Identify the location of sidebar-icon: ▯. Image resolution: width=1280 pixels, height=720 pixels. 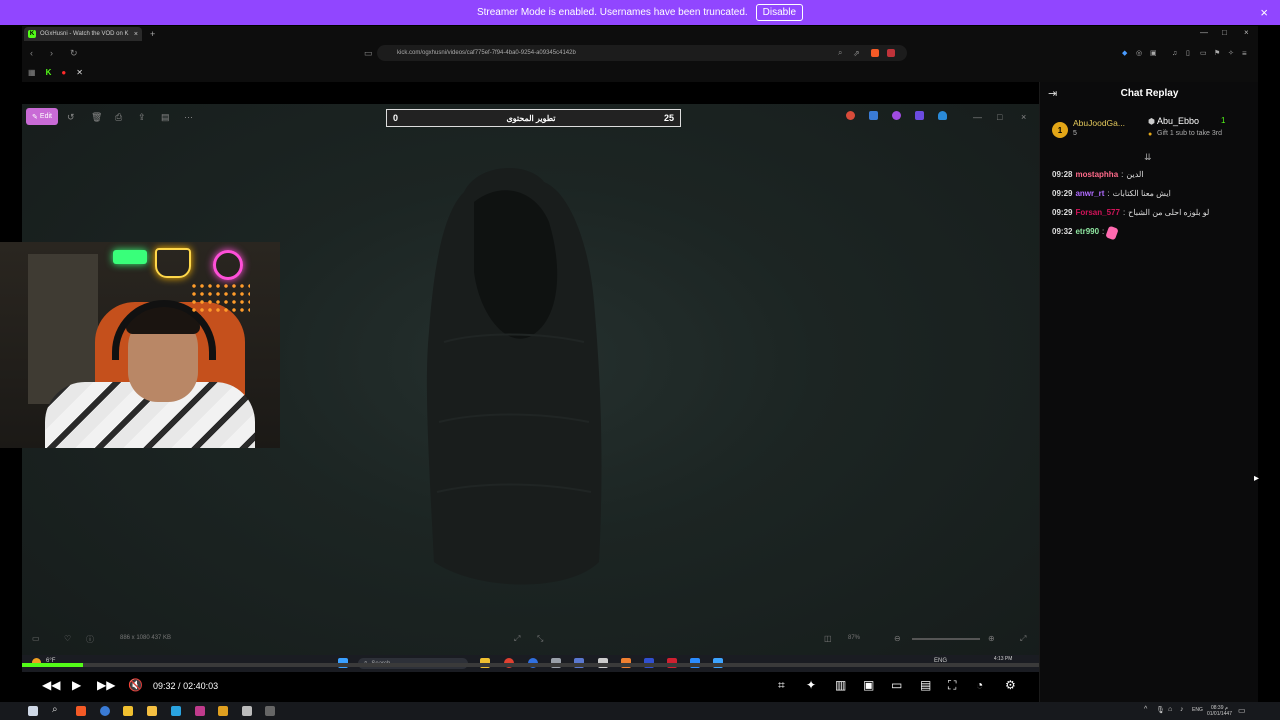
(1188, 53).